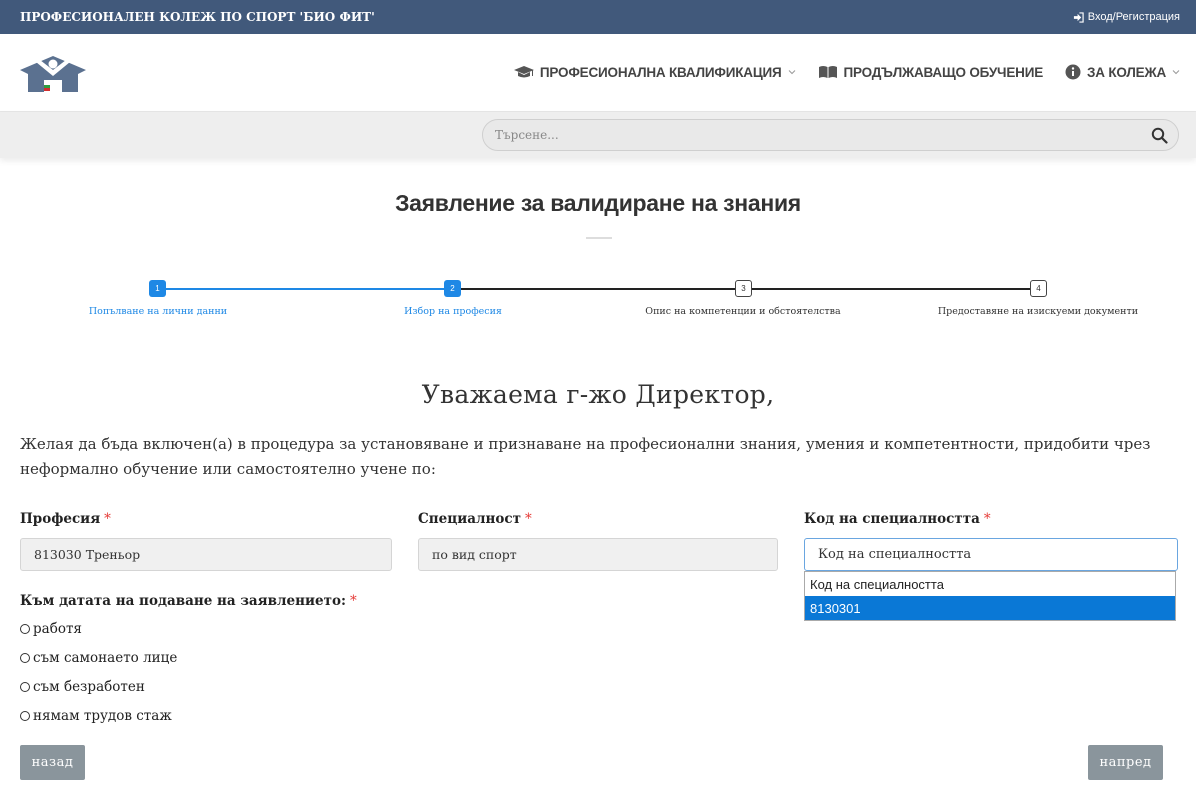 The height and width of the screenshot is (800, 1196). What do you see at coordinates (599, 238) in the screenshot?
I see `title-divider` at bounding box center [599, 238].